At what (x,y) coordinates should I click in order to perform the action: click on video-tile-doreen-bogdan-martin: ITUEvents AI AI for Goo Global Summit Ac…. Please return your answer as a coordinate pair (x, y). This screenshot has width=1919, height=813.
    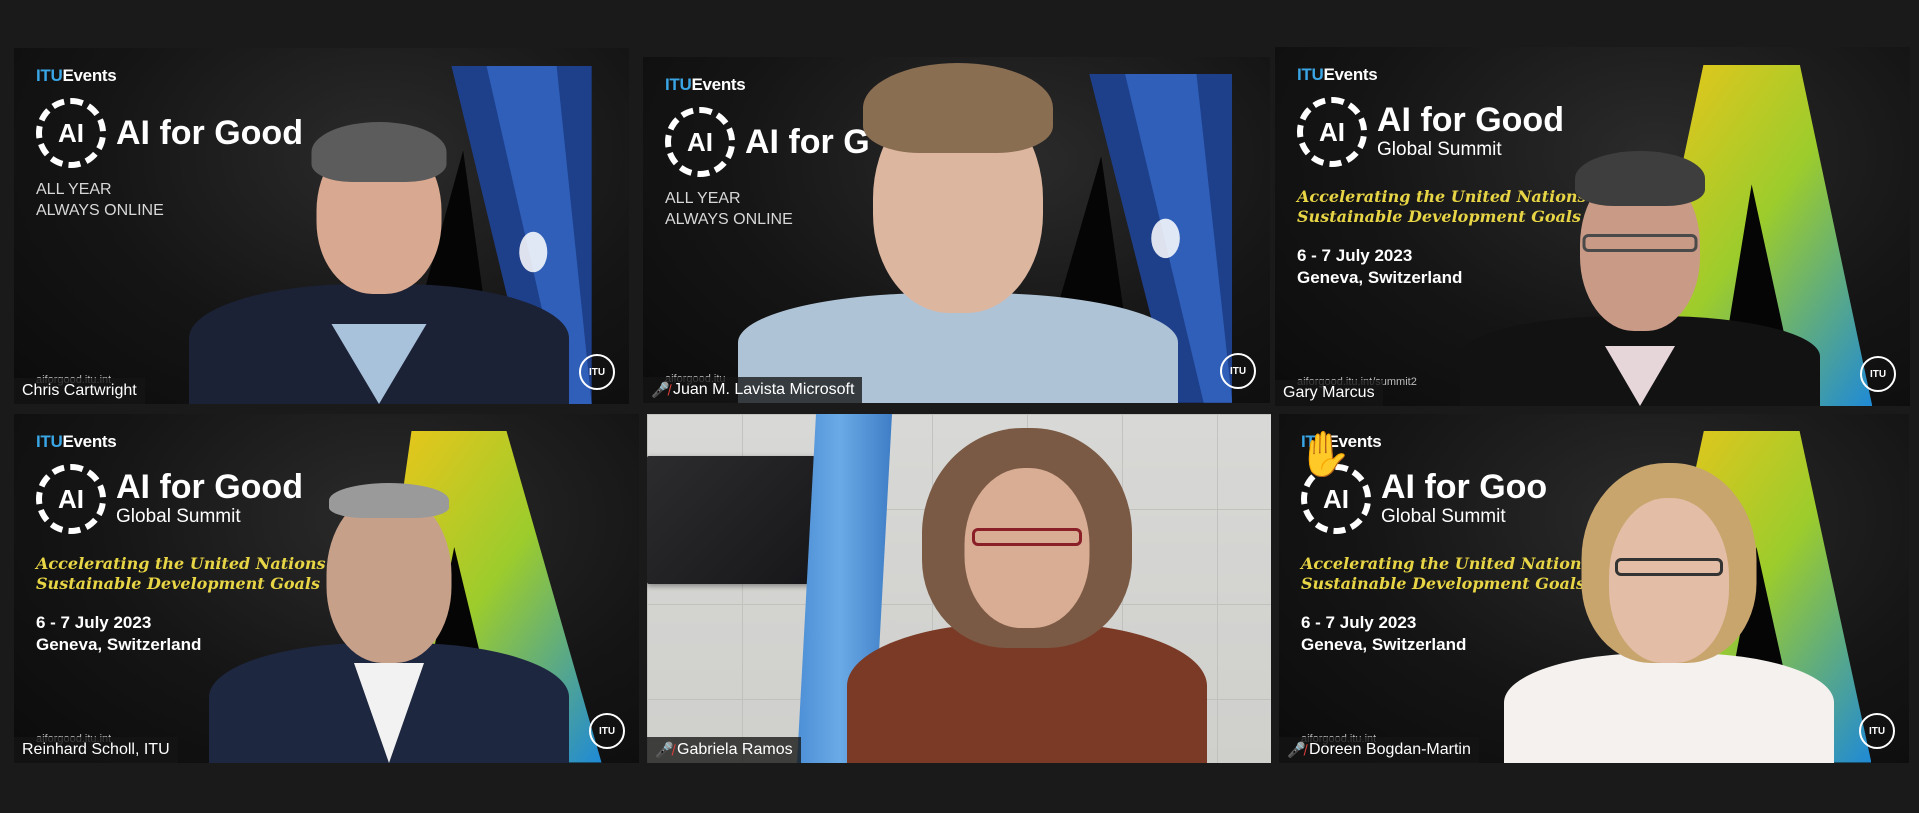
    Looking at the image, I should click on (1594, 588).